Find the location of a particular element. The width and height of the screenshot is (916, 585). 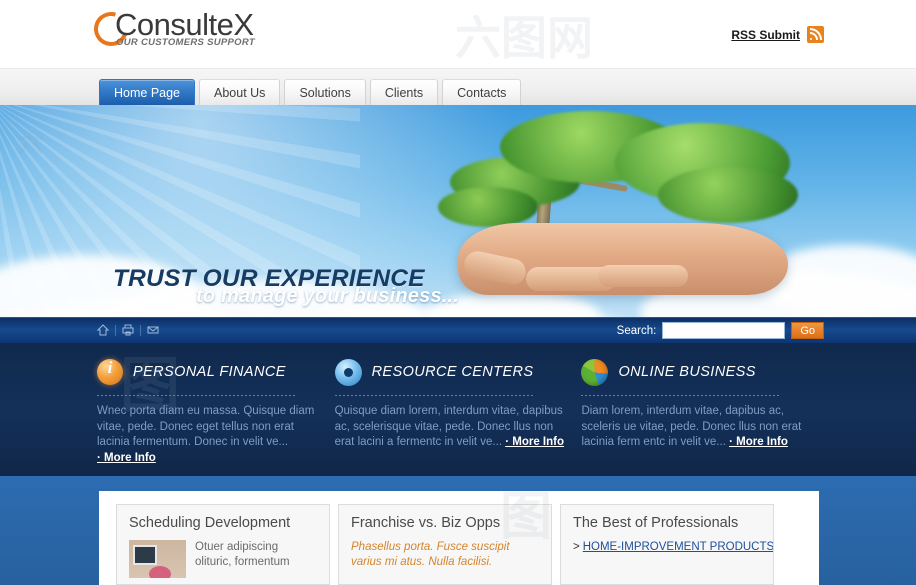

box-thumbnail-image is located at coordinates (157, 559).